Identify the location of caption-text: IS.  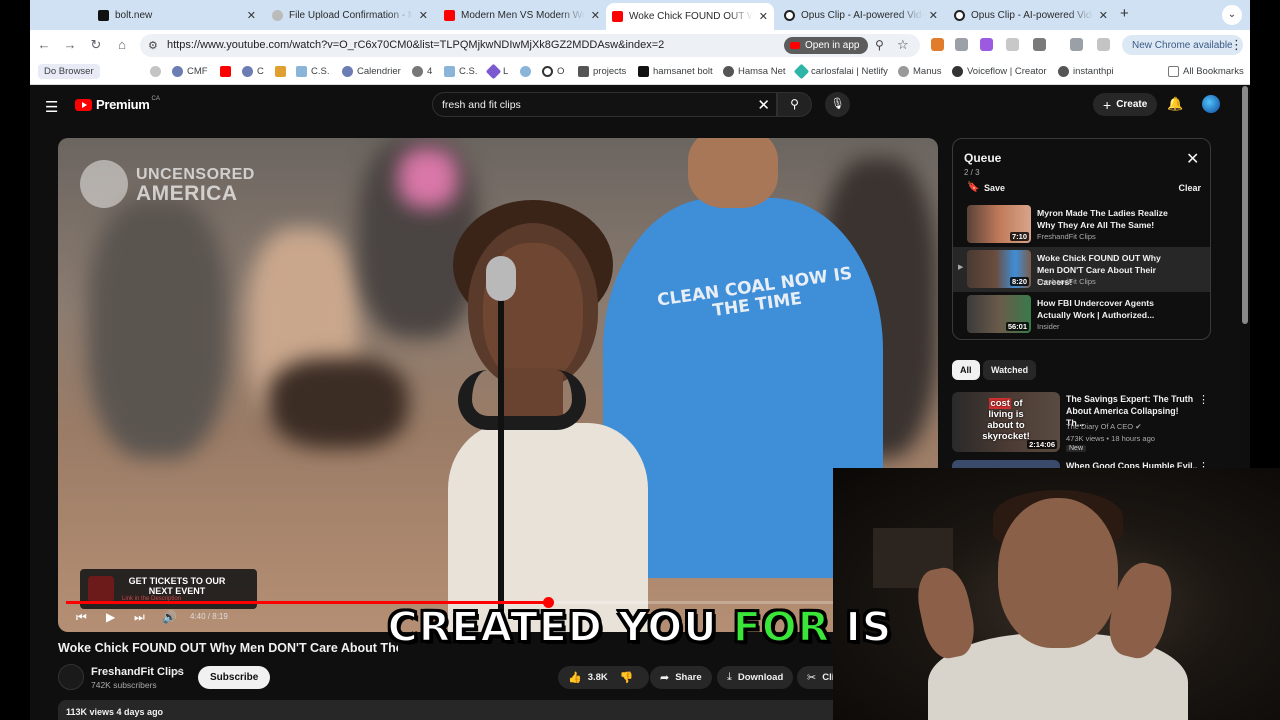
(861, 627).